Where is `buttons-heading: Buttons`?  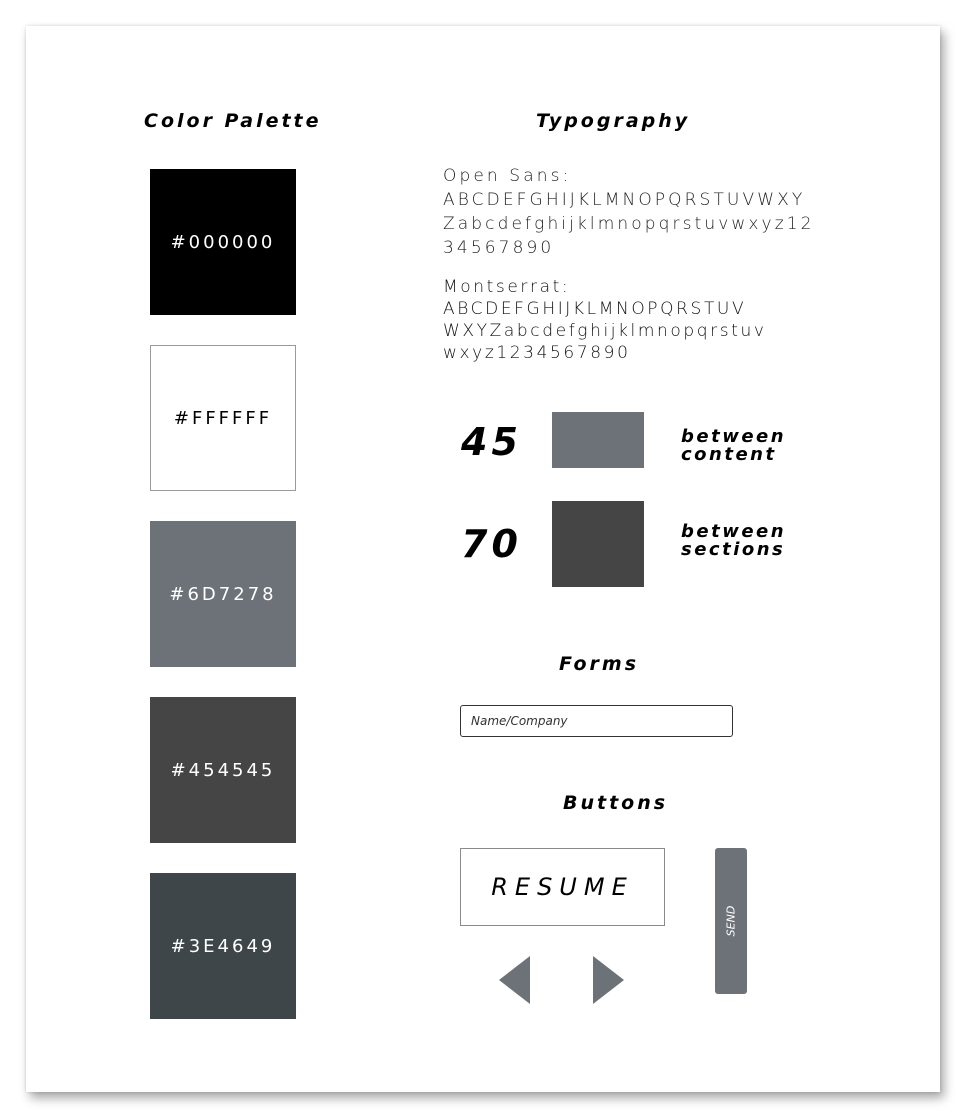 buttons-heading: Buttons is located at coordinates (616, 803).